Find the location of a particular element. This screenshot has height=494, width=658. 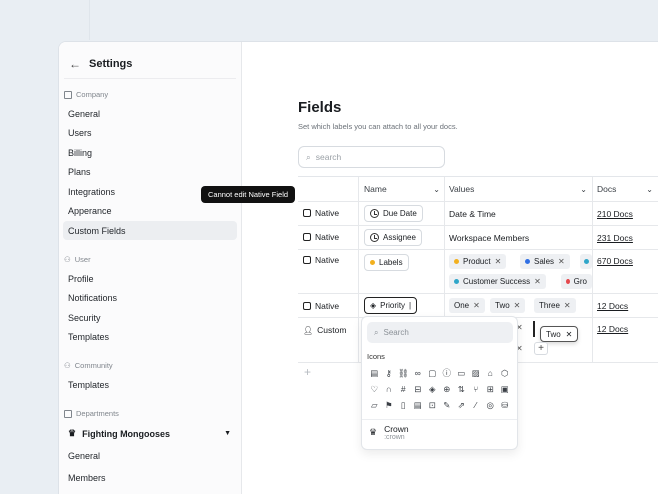

folder-open-icon: ▱ is located at coordinates (374, 405).